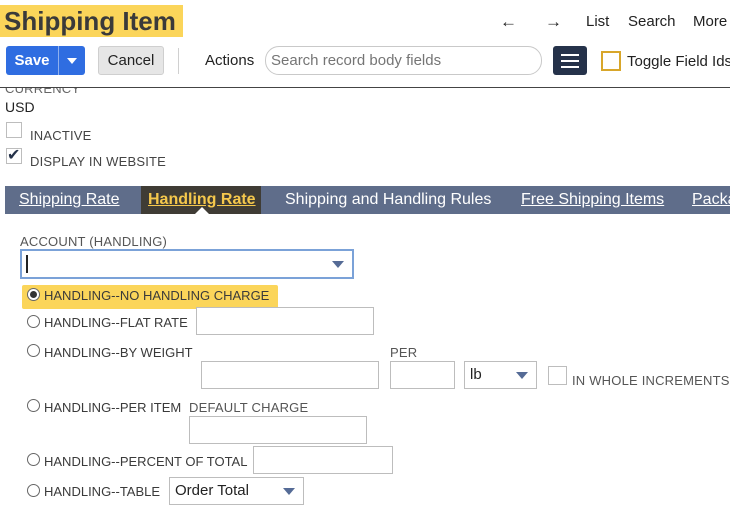 Image resolution: width=730 pixels, height=523 pixels. What do you see at coordinates (229, 61) in the screenshot?
I see `actions-menu: Actions` at bounding box center [229, 61].